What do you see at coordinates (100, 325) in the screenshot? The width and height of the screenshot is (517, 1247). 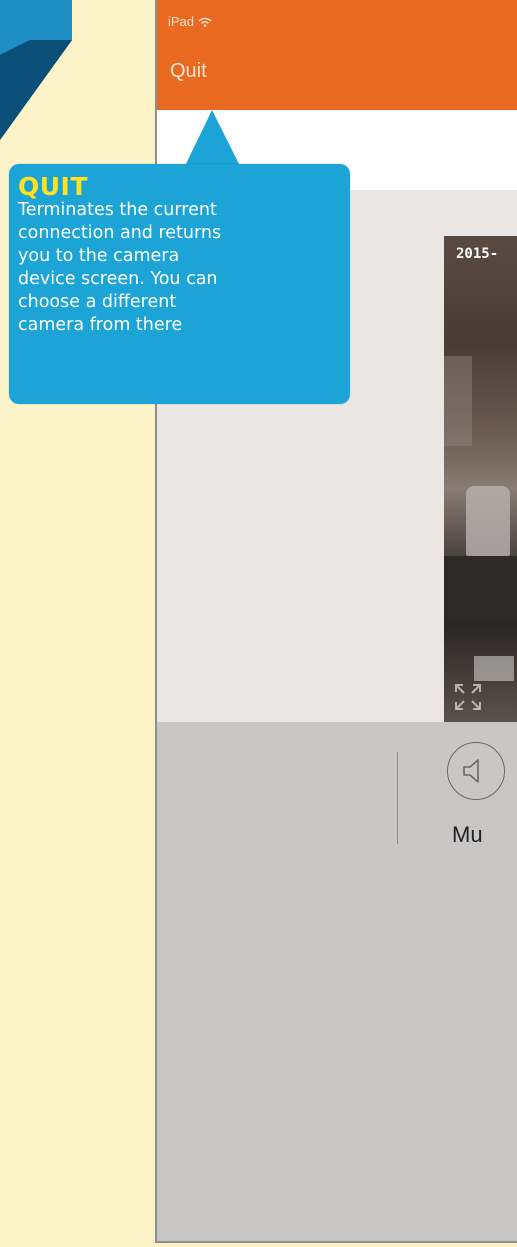 I see `callout-line: camera from there` at bounding box center [100, 325].